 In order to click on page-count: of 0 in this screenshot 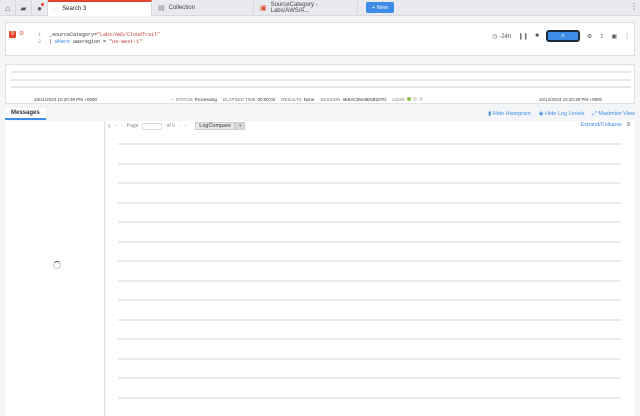, I will do `click(170, 126)`.